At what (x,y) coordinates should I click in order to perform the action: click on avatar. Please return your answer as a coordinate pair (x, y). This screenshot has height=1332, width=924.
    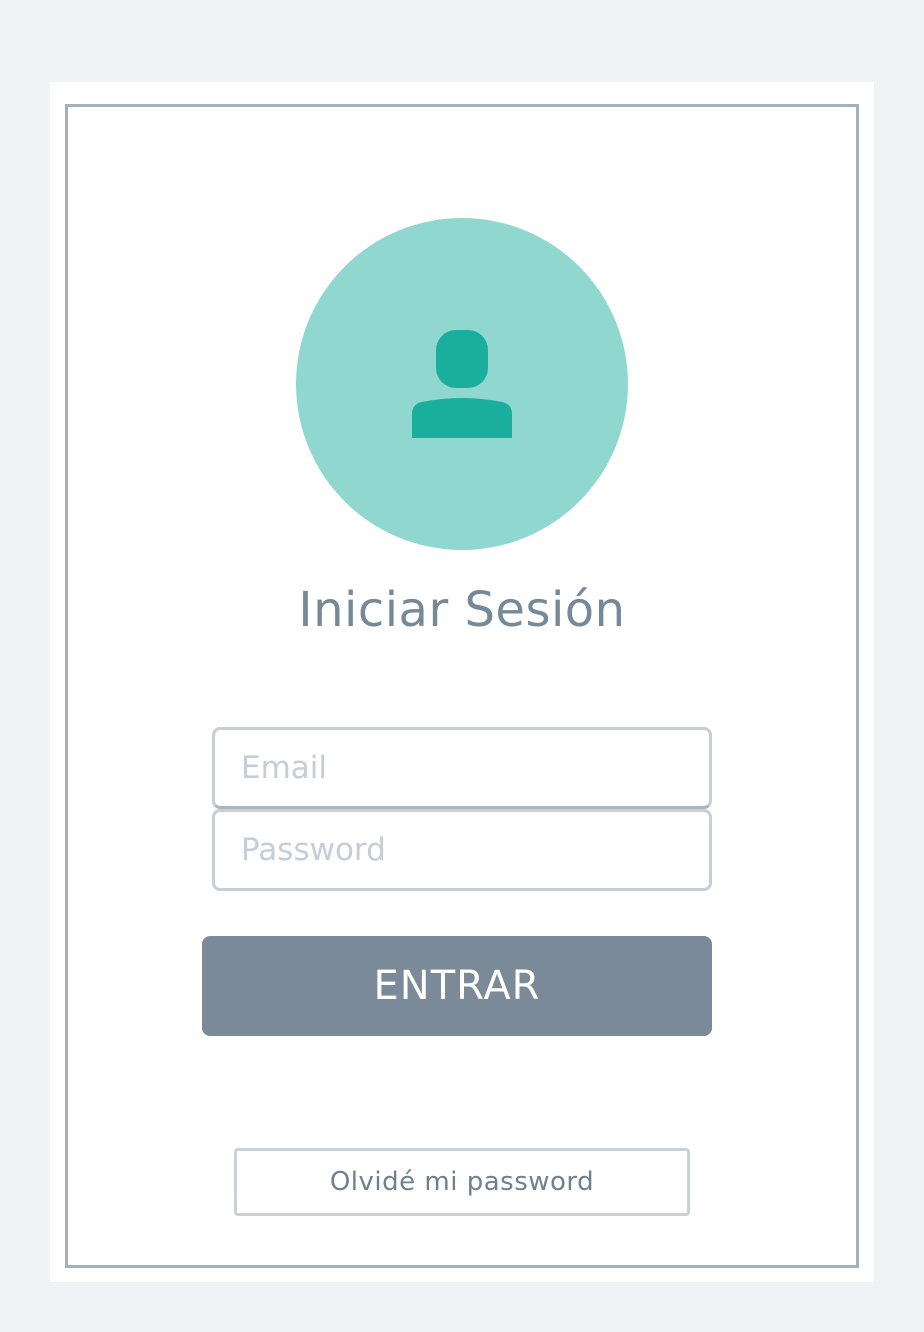
    Looking at the image, I should click on (462, 384).